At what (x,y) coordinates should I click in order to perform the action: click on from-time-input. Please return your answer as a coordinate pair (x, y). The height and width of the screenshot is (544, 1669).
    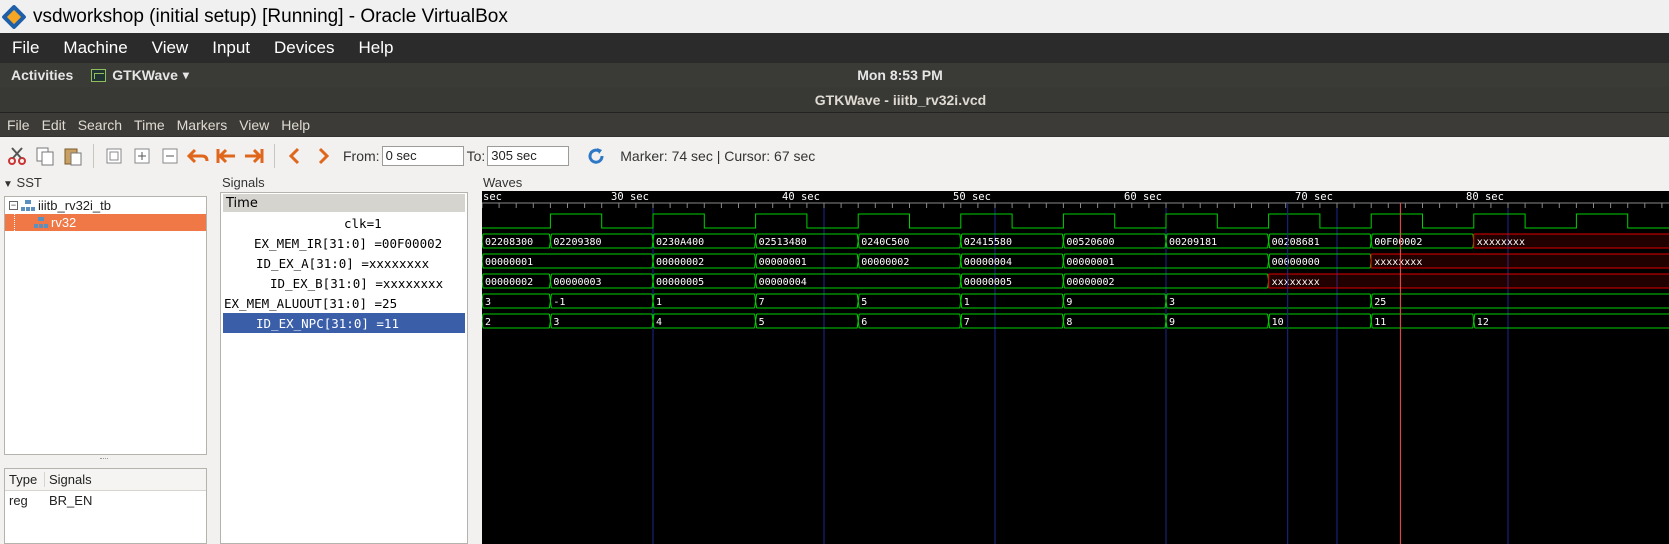
    Looking at the image, I should click on (422, 155).